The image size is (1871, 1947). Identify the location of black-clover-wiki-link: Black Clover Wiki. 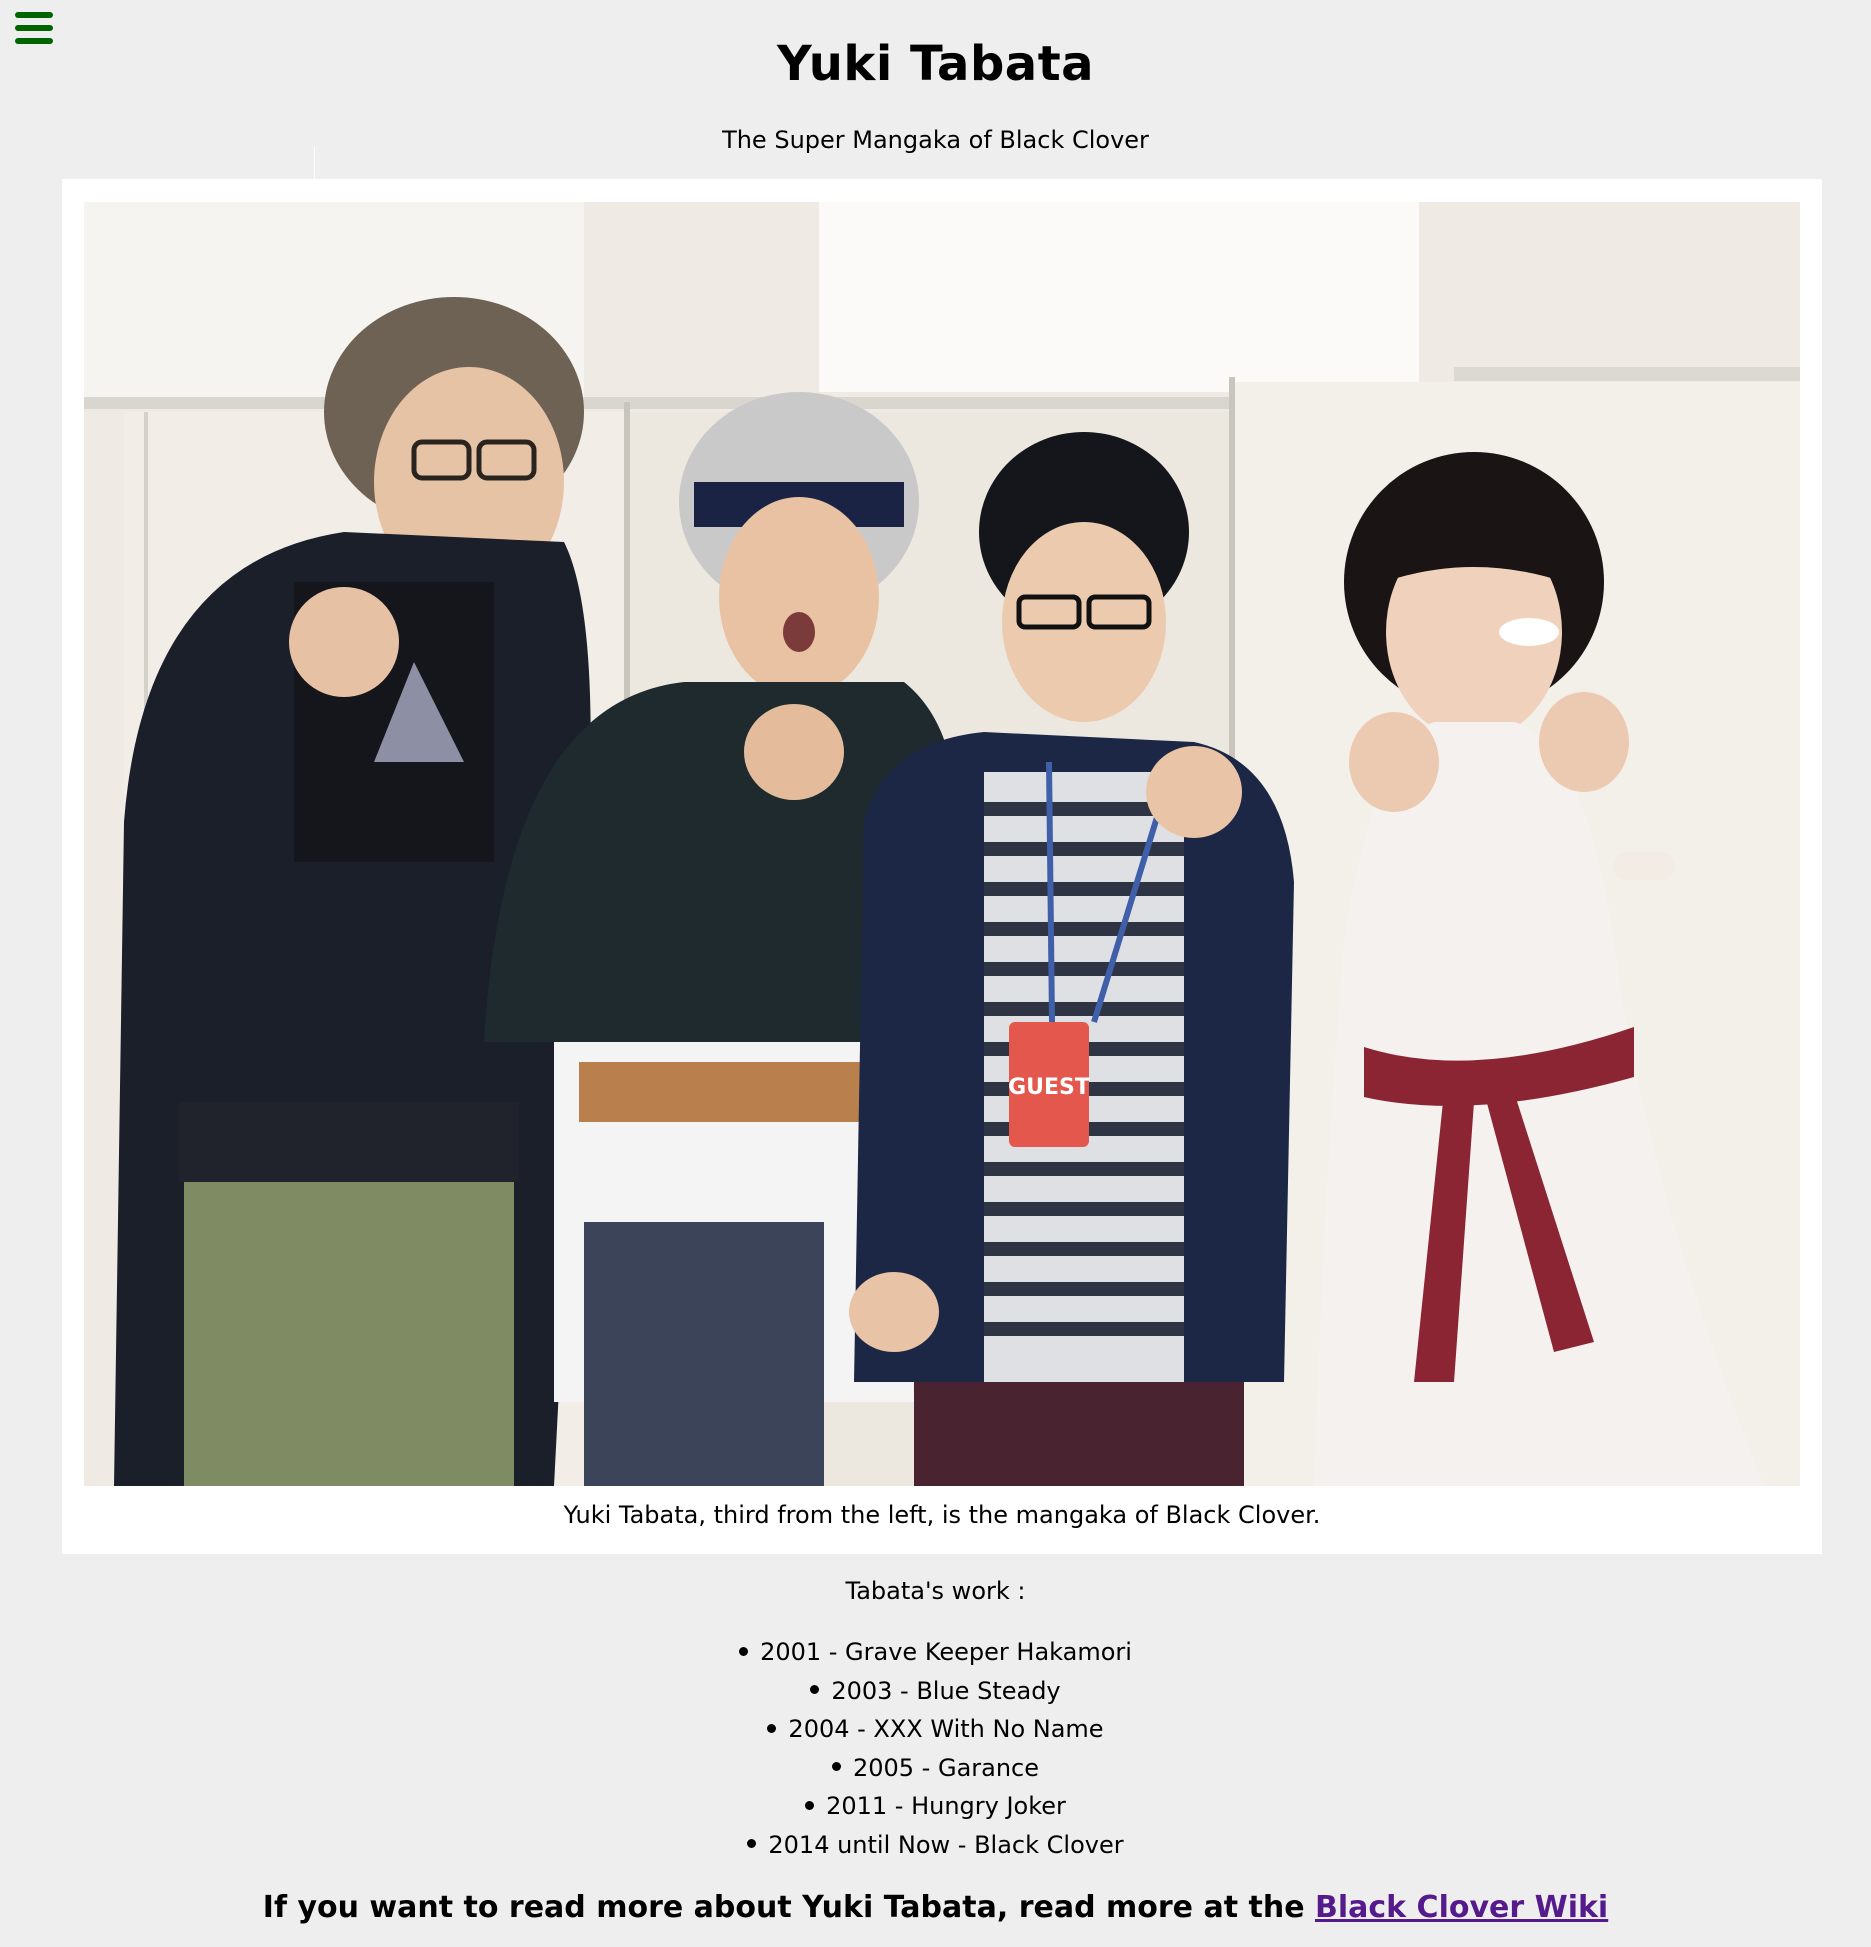
(1461, 1907).